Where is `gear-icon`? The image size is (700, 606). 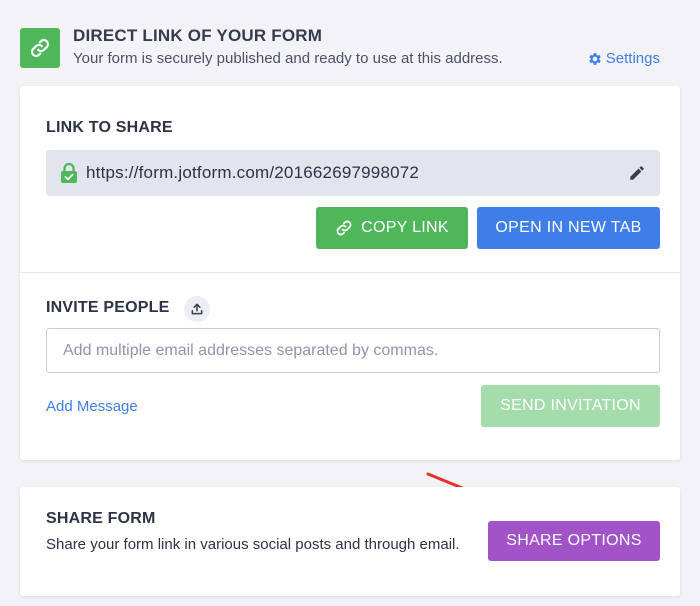
gear-icon is located at coordinates (595, 58).